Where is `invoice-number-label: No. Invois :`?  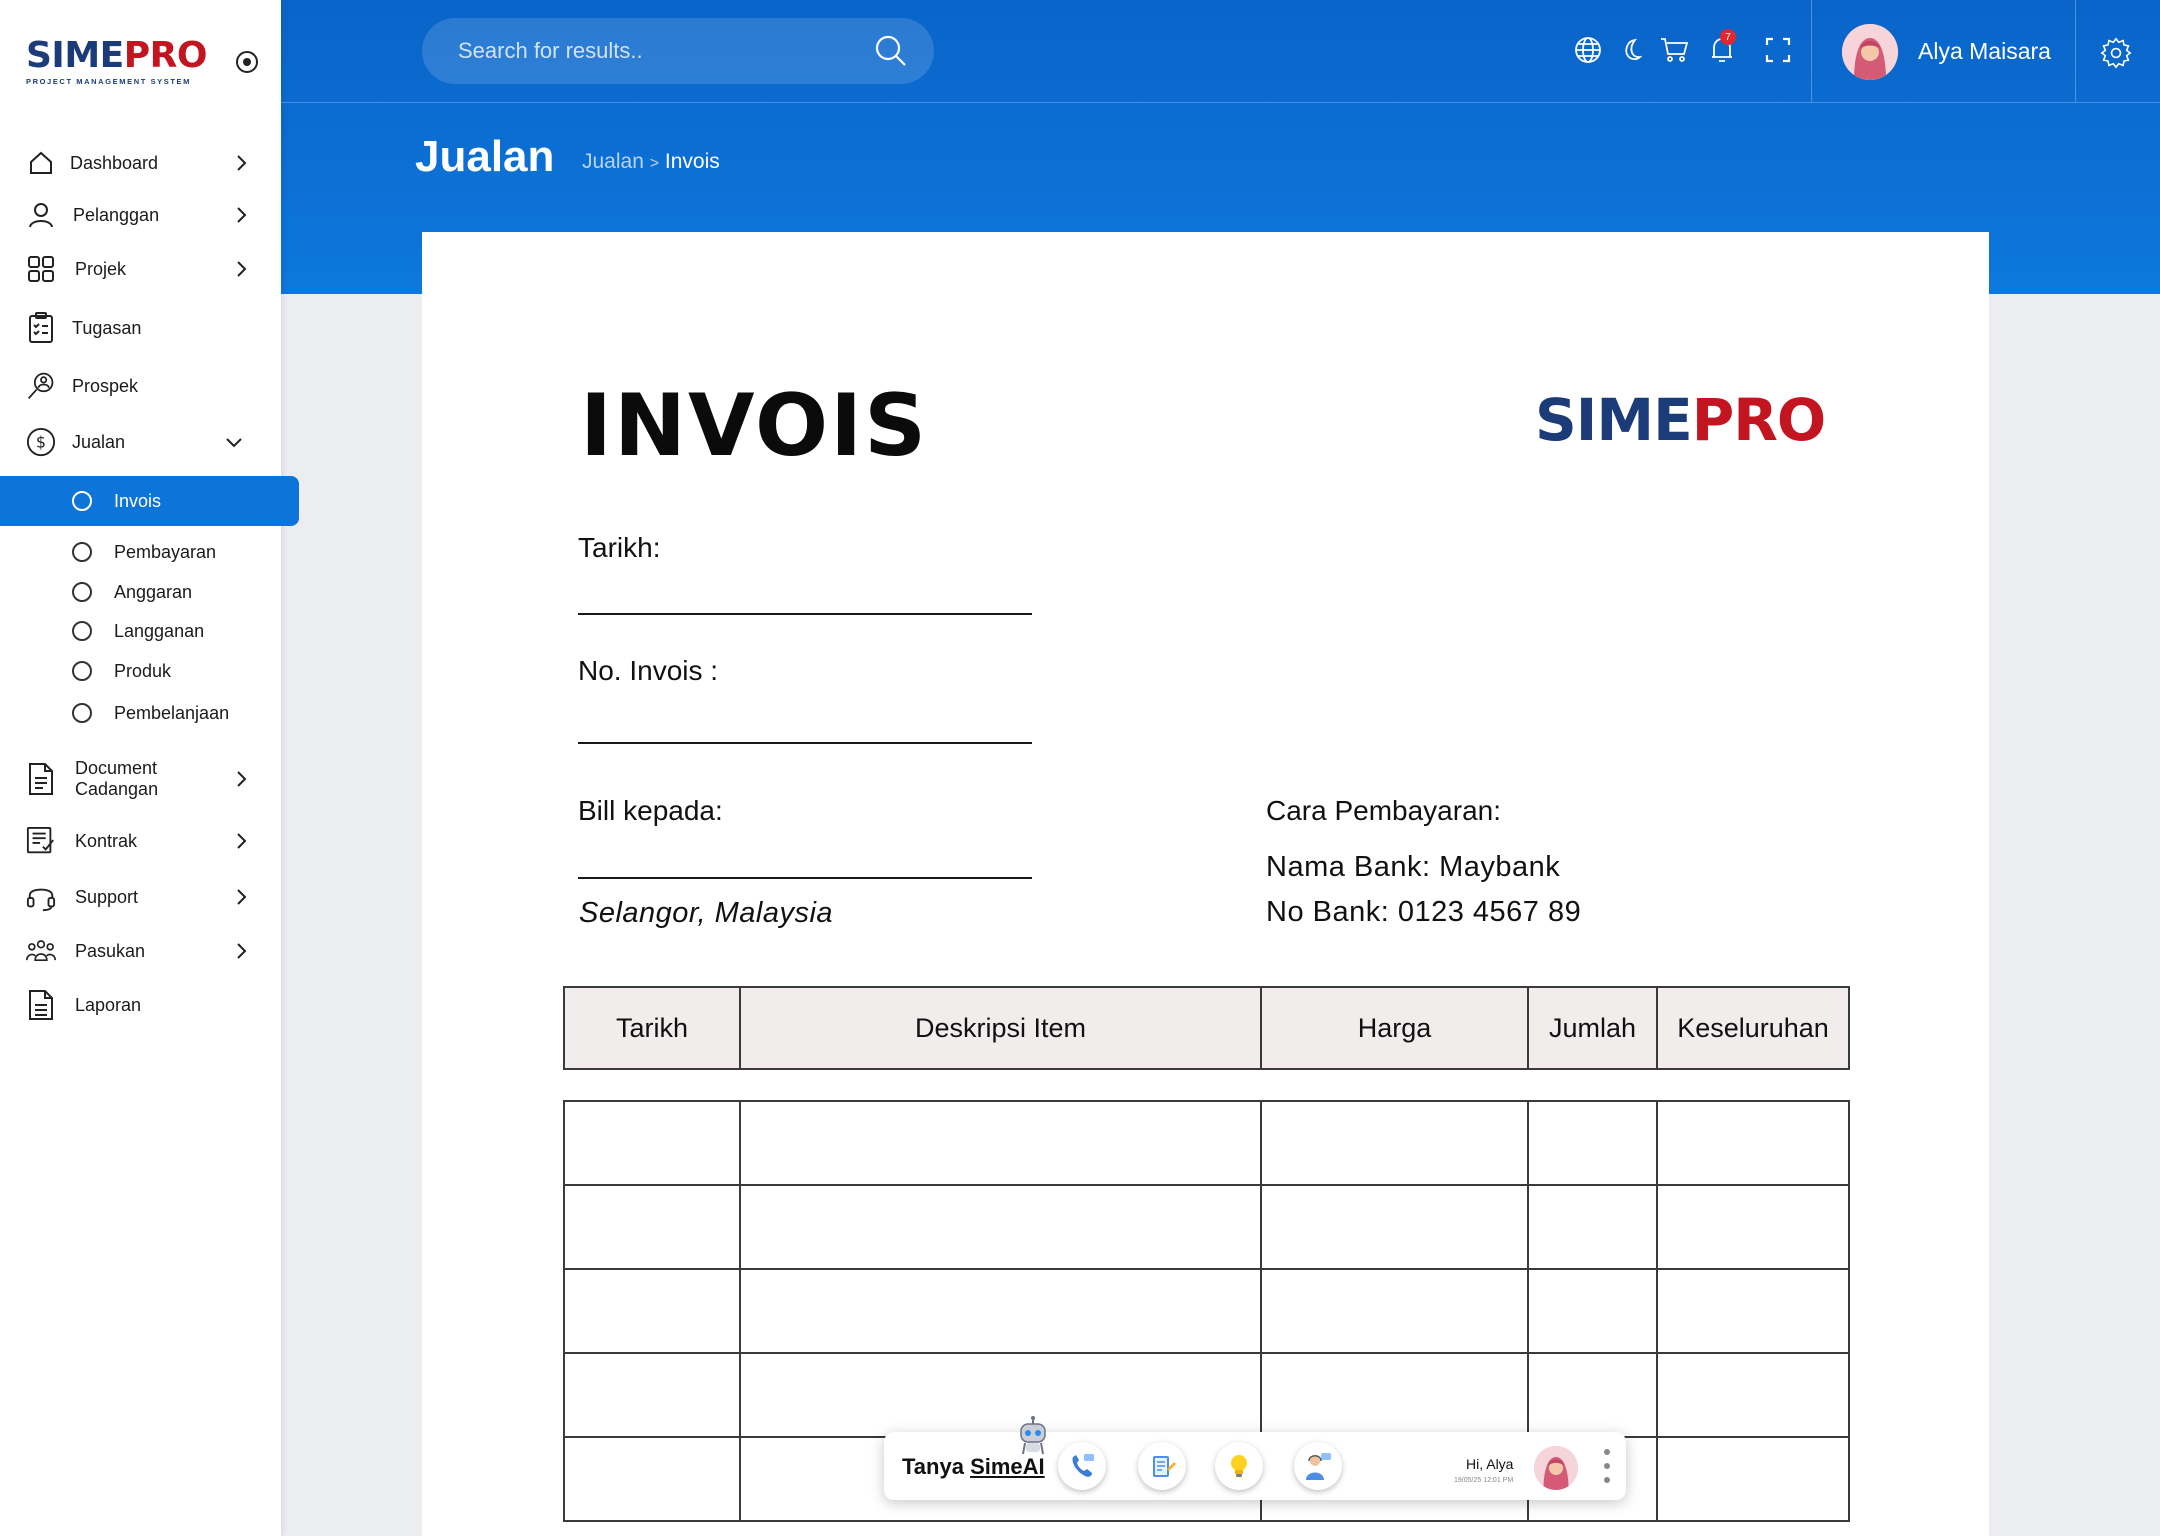
invoice-number-label: No. Invois : is located at coordinates (648, 670).